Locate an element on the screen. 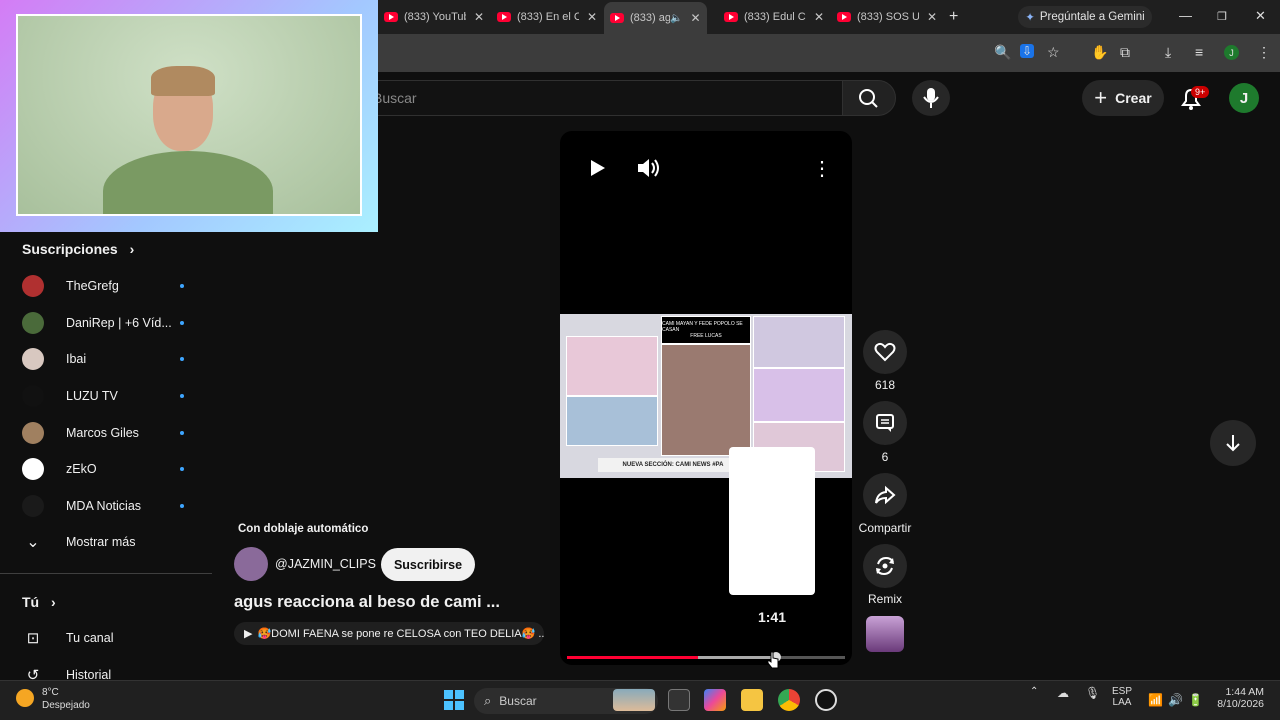 This screenshot has width=1280, height=720. install-app-icon: ⇩ is located at coordinates (1027, 51).